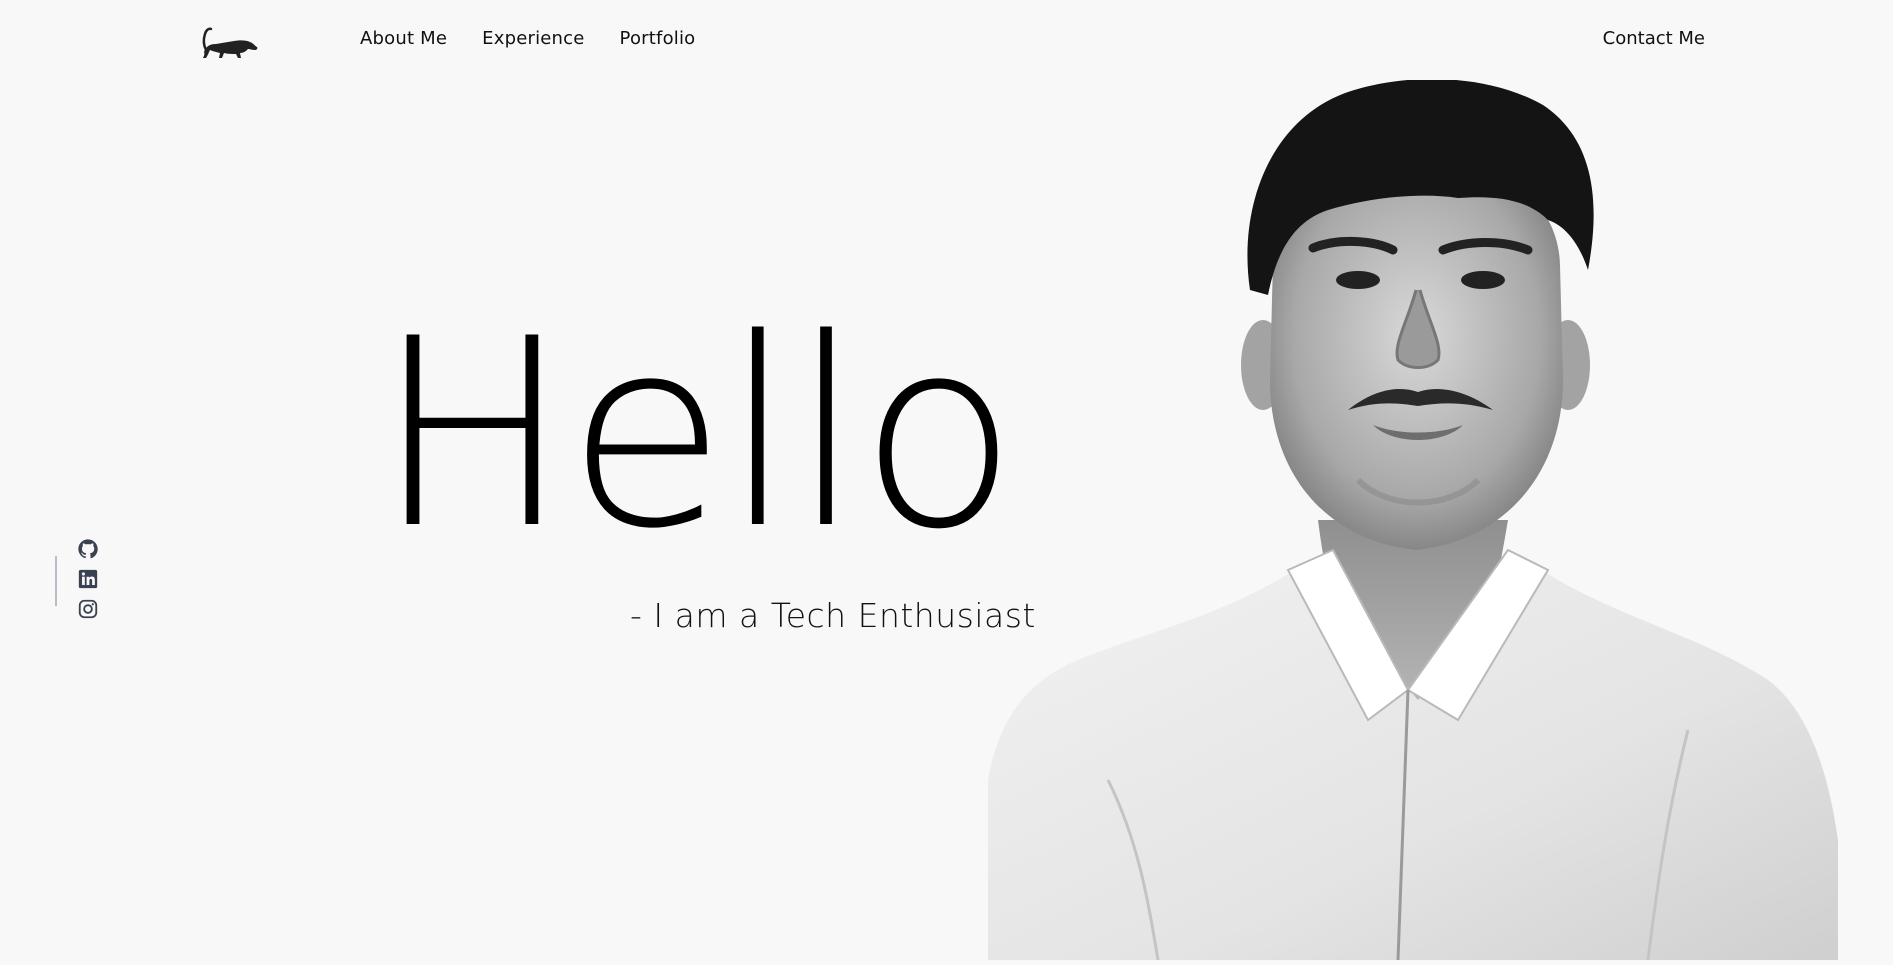  I want to click on main-nav: About Me Experience Portfolio, so click(527, 38).